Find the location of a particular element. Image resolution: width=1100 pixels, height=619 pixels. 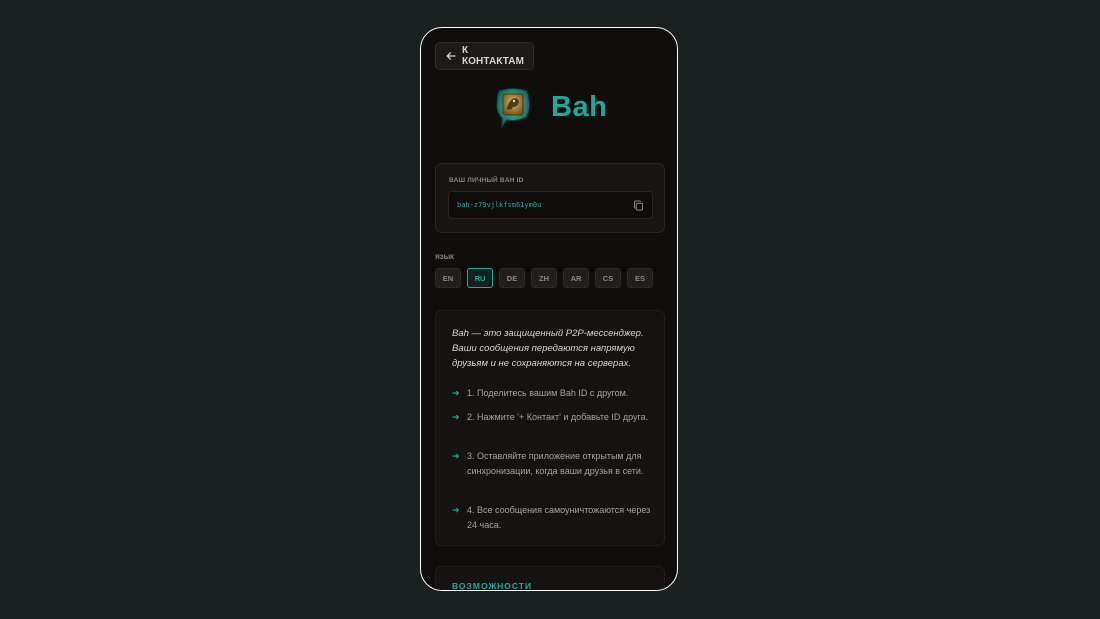

bah-id-field: bah-z79vjlkfsm61ym0u is located at coordinates (550, 205).